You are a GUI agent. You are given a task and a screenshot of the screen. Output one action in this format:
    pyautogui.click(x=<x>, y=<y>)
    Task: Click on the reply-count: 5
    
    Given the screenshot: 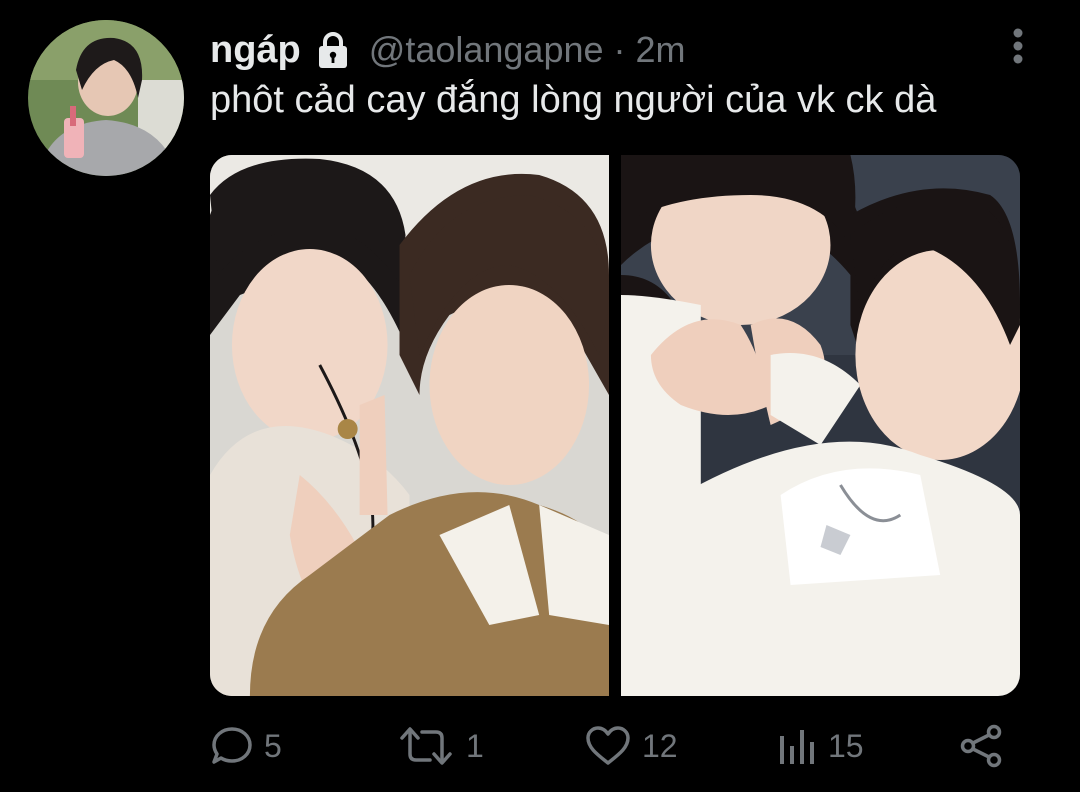 What is the action you would take?
    pyautogui.click(x=273, y=745)
    